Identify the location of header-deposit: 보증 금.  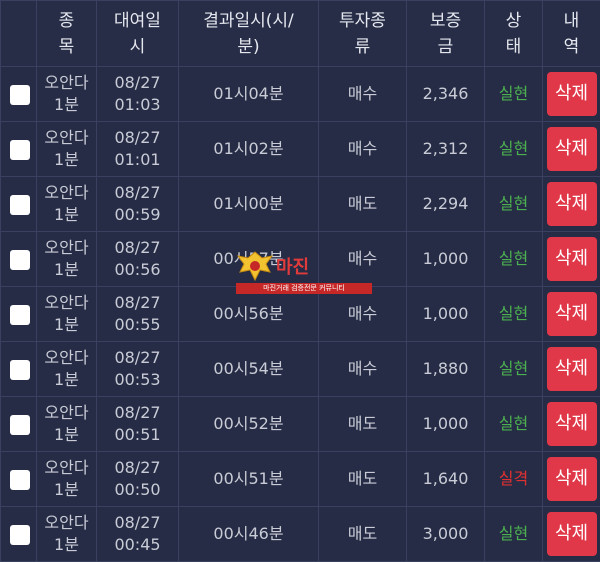
(446, 34).